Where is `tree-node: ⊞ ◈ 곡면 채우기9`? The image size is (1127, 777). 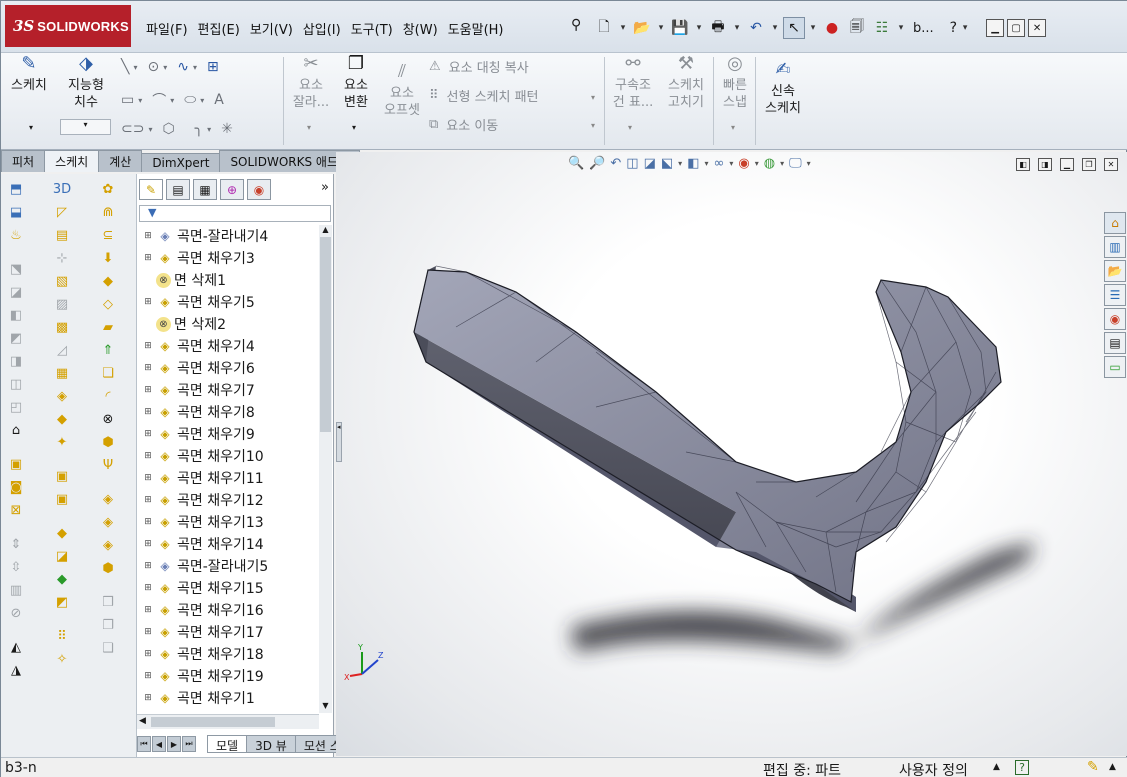
tree-node: ⊞ ◈ 곡면 채우기9 is located at coordinates (228, 434).